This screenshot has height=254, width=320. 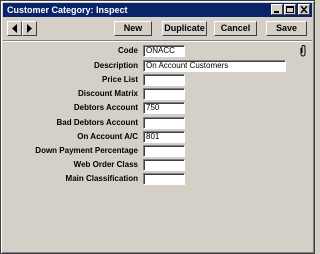 What do you see at coordinates (235, 28) in the screenshot?
I see `cancel-button: Cancel` at bounding box center [235, 28].